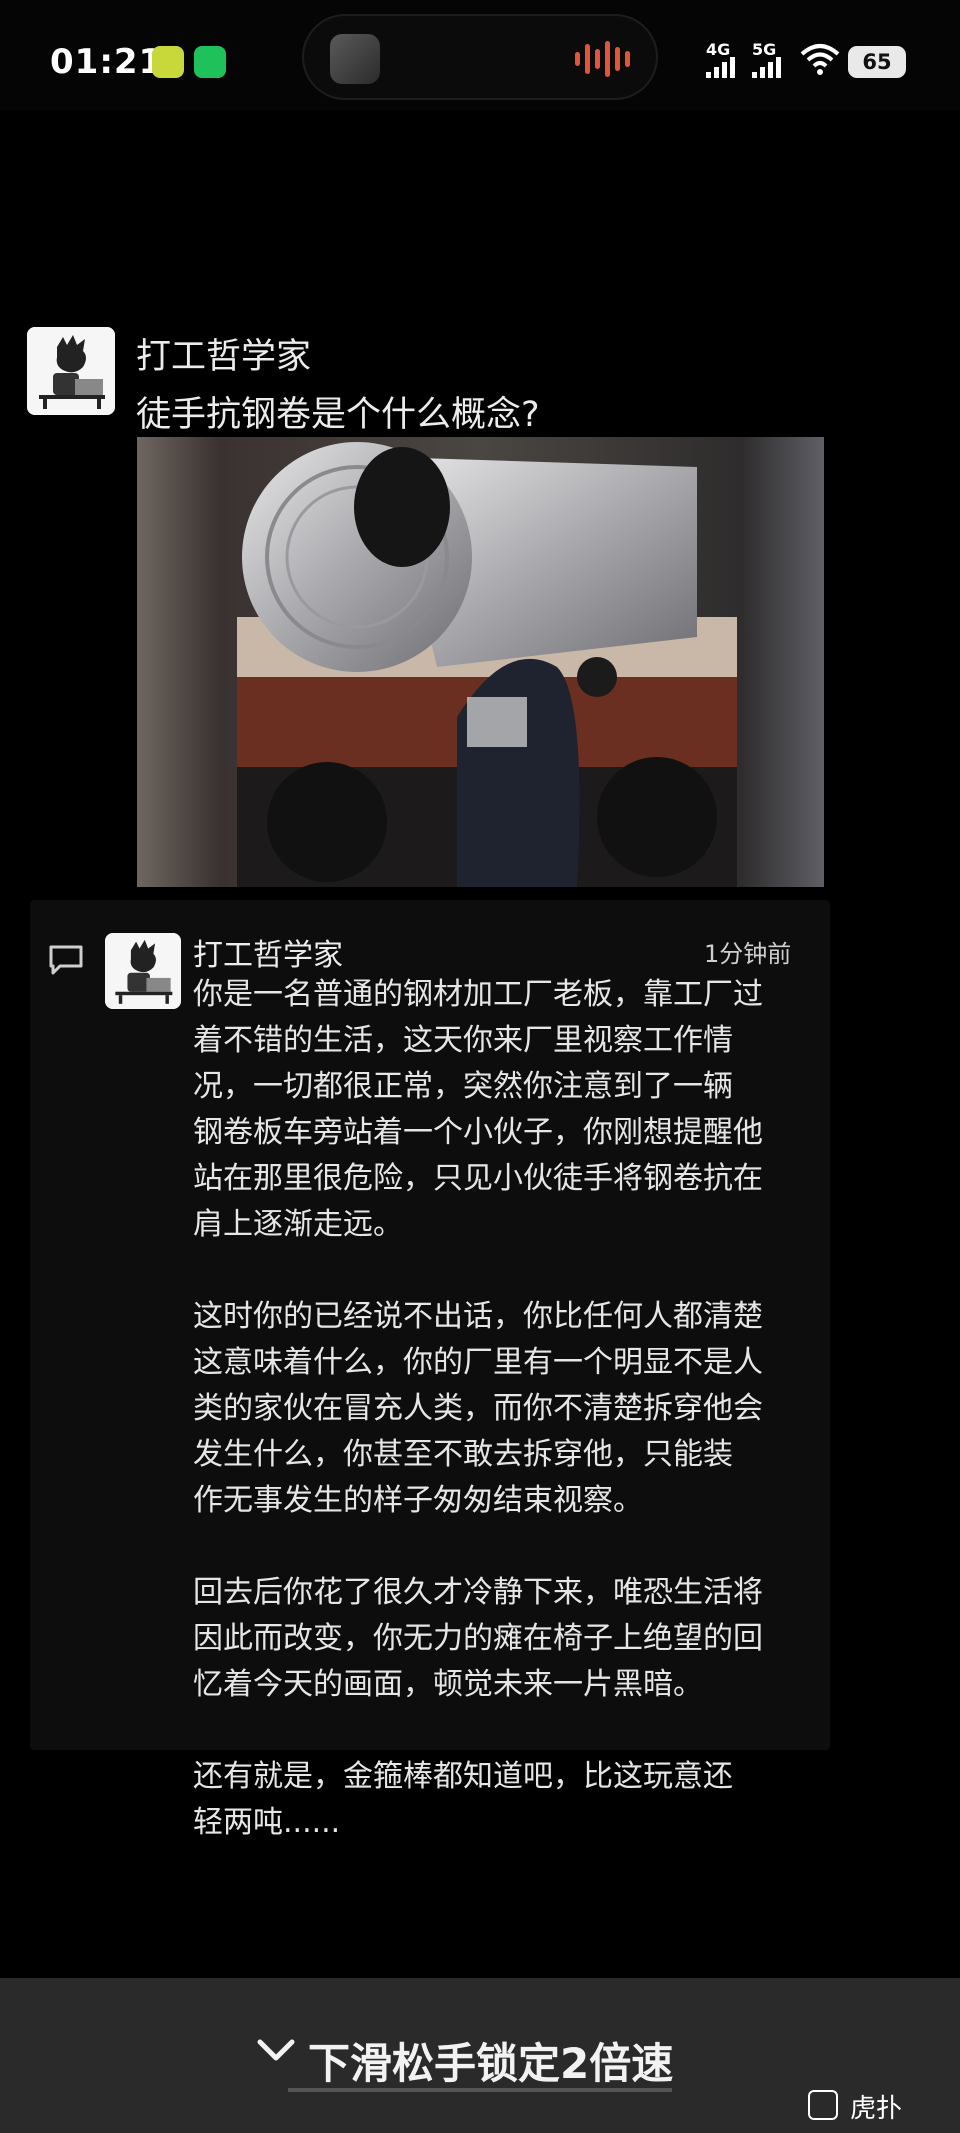  I want to click on post-title: 徒手抗钢卷是个什么概念?, so click(338, 415).